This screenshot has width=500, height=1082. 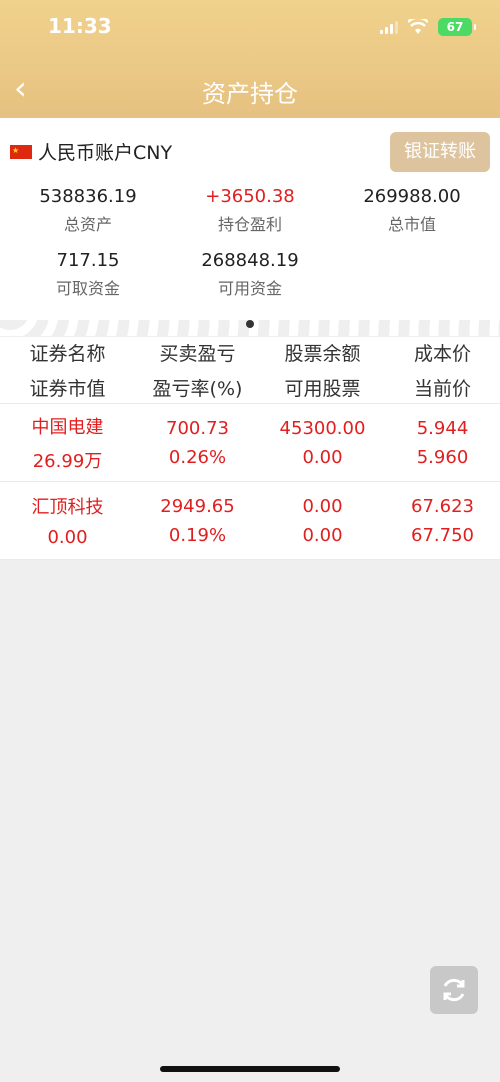 What do you see at coordinates (322, 428) in the screenshot?
I see `cell-text: 45300.00` at bounding box center [322, 428].